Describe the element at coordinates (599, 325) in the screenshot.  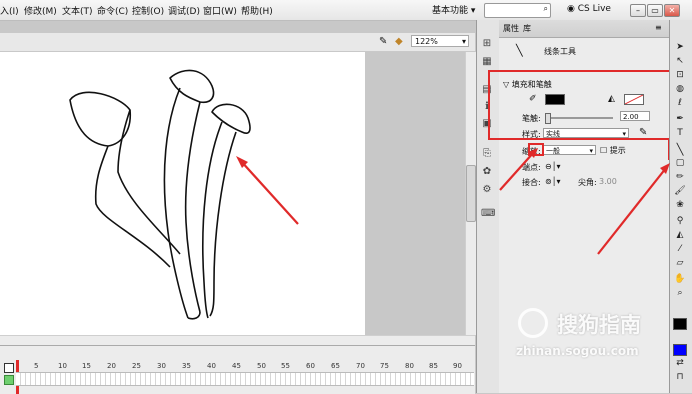
I see `watermark-brand: 搜狗指南` at that location.